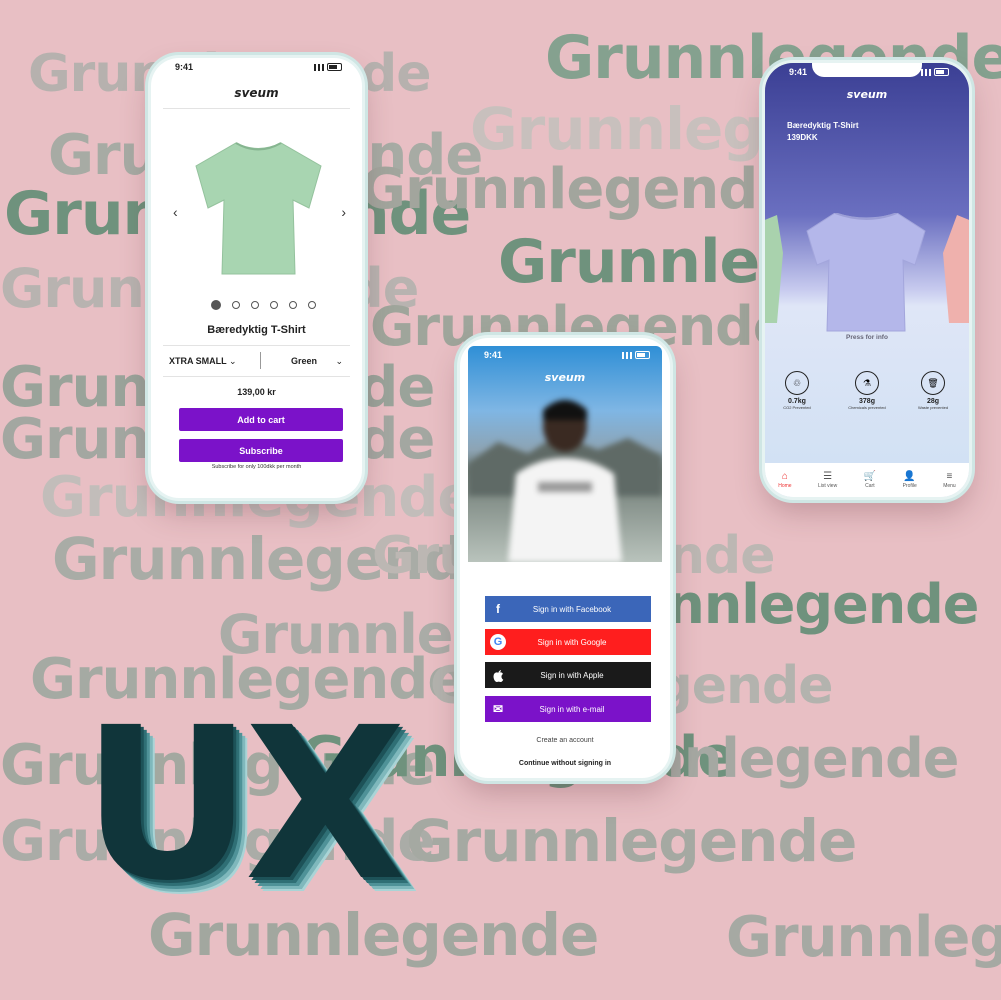  Describe the element at coordinates (498, 642) in the screenshot. I see `google-icon: G` at that location.